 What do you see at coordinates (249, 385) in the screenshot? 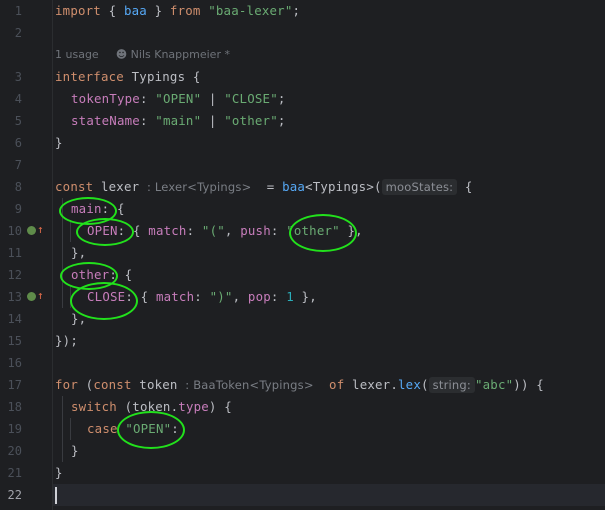
I see `type-inlay-hint: : BaaToken<Typings>` at bounding box center [249, 385].